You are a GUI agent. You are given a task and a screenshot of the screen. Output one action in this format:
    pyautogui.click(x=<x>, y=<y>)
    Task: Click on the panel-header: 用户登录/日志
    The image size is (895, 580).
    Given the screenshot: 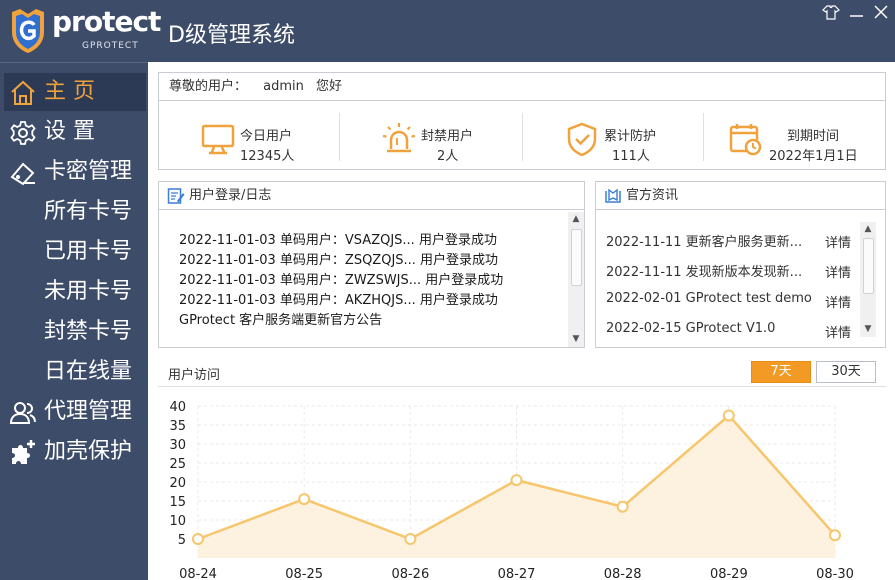 What is the action you would take?
    pyautogui.click(x=371, y=196)
    